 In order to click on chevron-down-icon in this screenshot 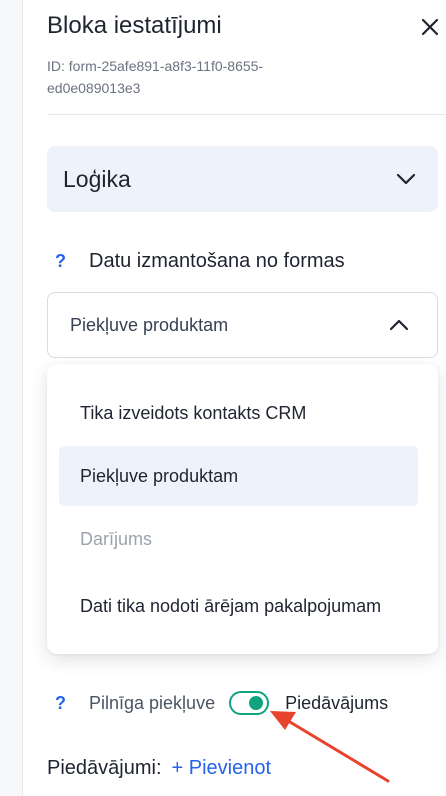, I will do `click(406, 179)`.